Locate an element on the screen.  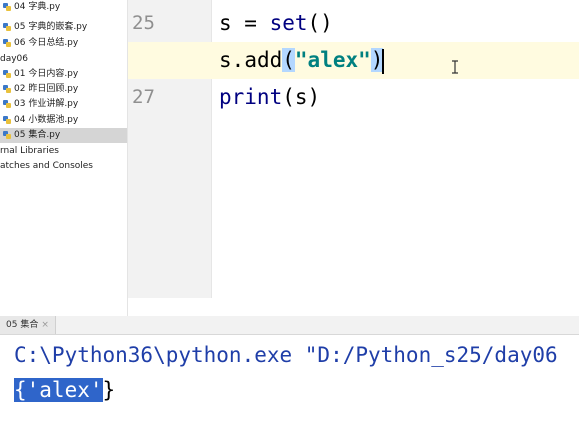
tree-item: 06 今日总结.py is located at coordinates (63, 43).